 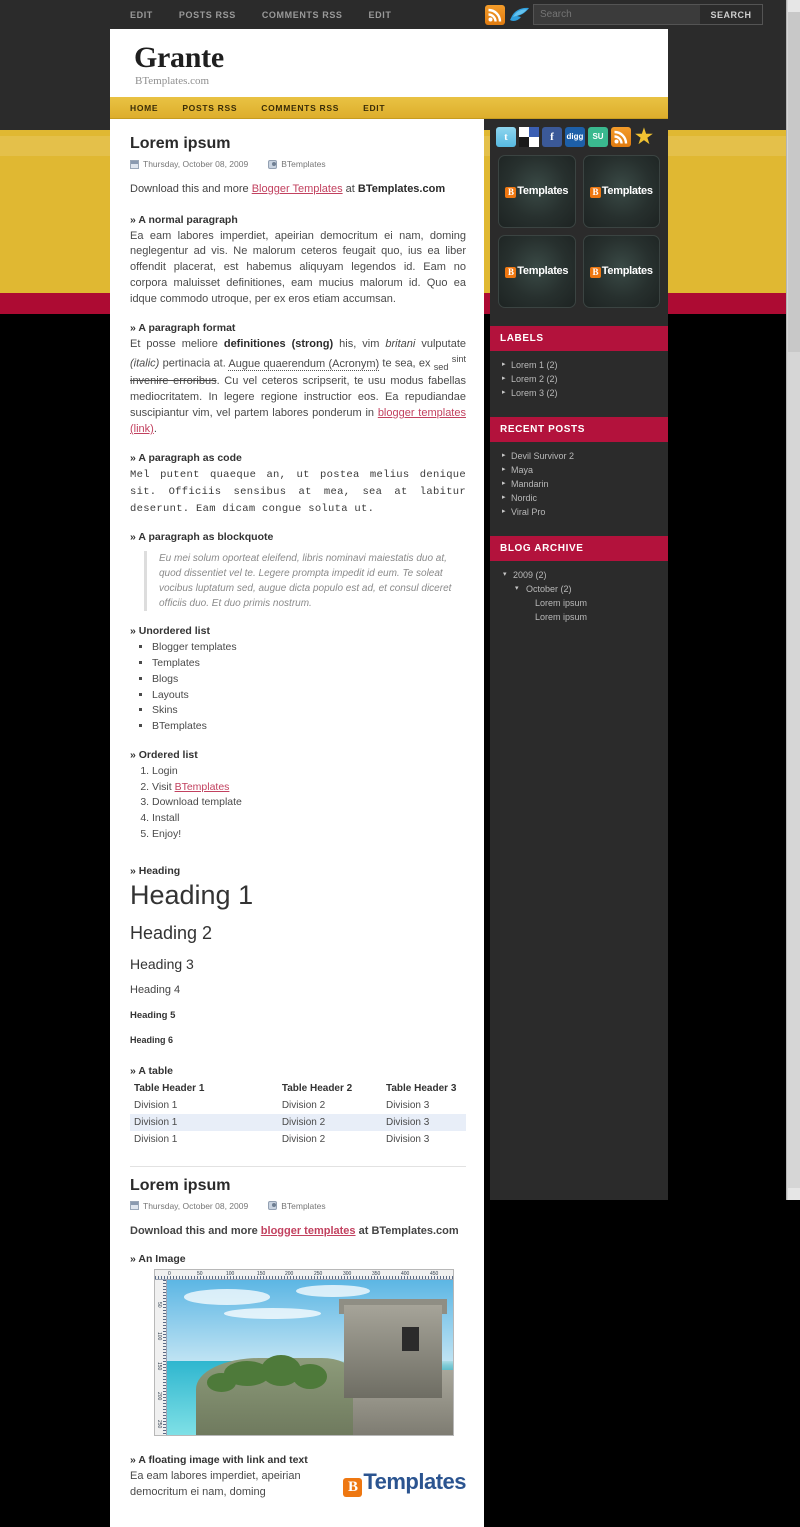 What do you see at coordinates (159, 1336) in the screenshot?
I see `ruler-label: 100` at bounding box center [159, 1336].